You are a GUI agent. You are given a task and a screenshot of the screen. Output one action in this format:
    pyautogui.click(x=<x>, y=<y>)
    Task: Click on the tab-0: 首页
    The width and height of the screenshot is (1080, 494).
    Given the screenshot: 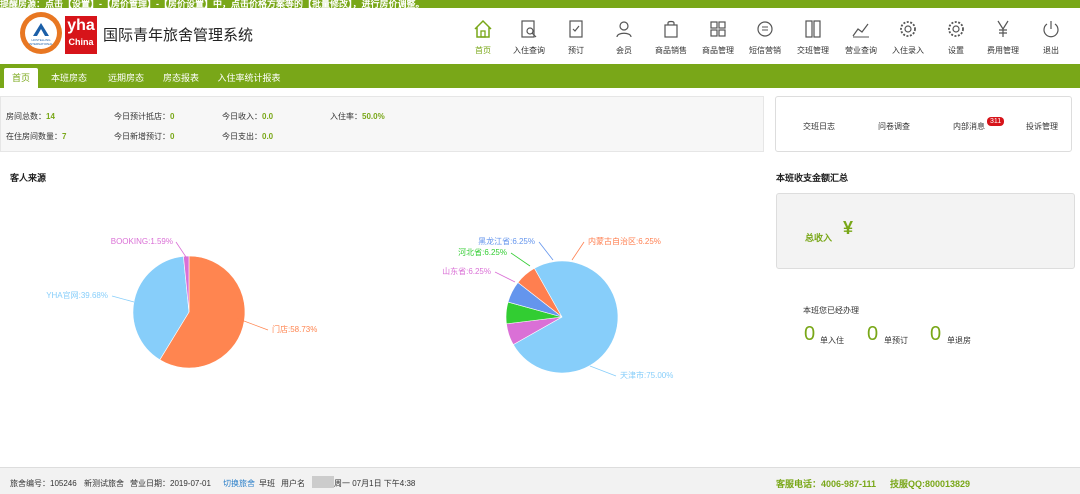 What is the action you would take?
    pyautogui.click(x=21, y=78)
    